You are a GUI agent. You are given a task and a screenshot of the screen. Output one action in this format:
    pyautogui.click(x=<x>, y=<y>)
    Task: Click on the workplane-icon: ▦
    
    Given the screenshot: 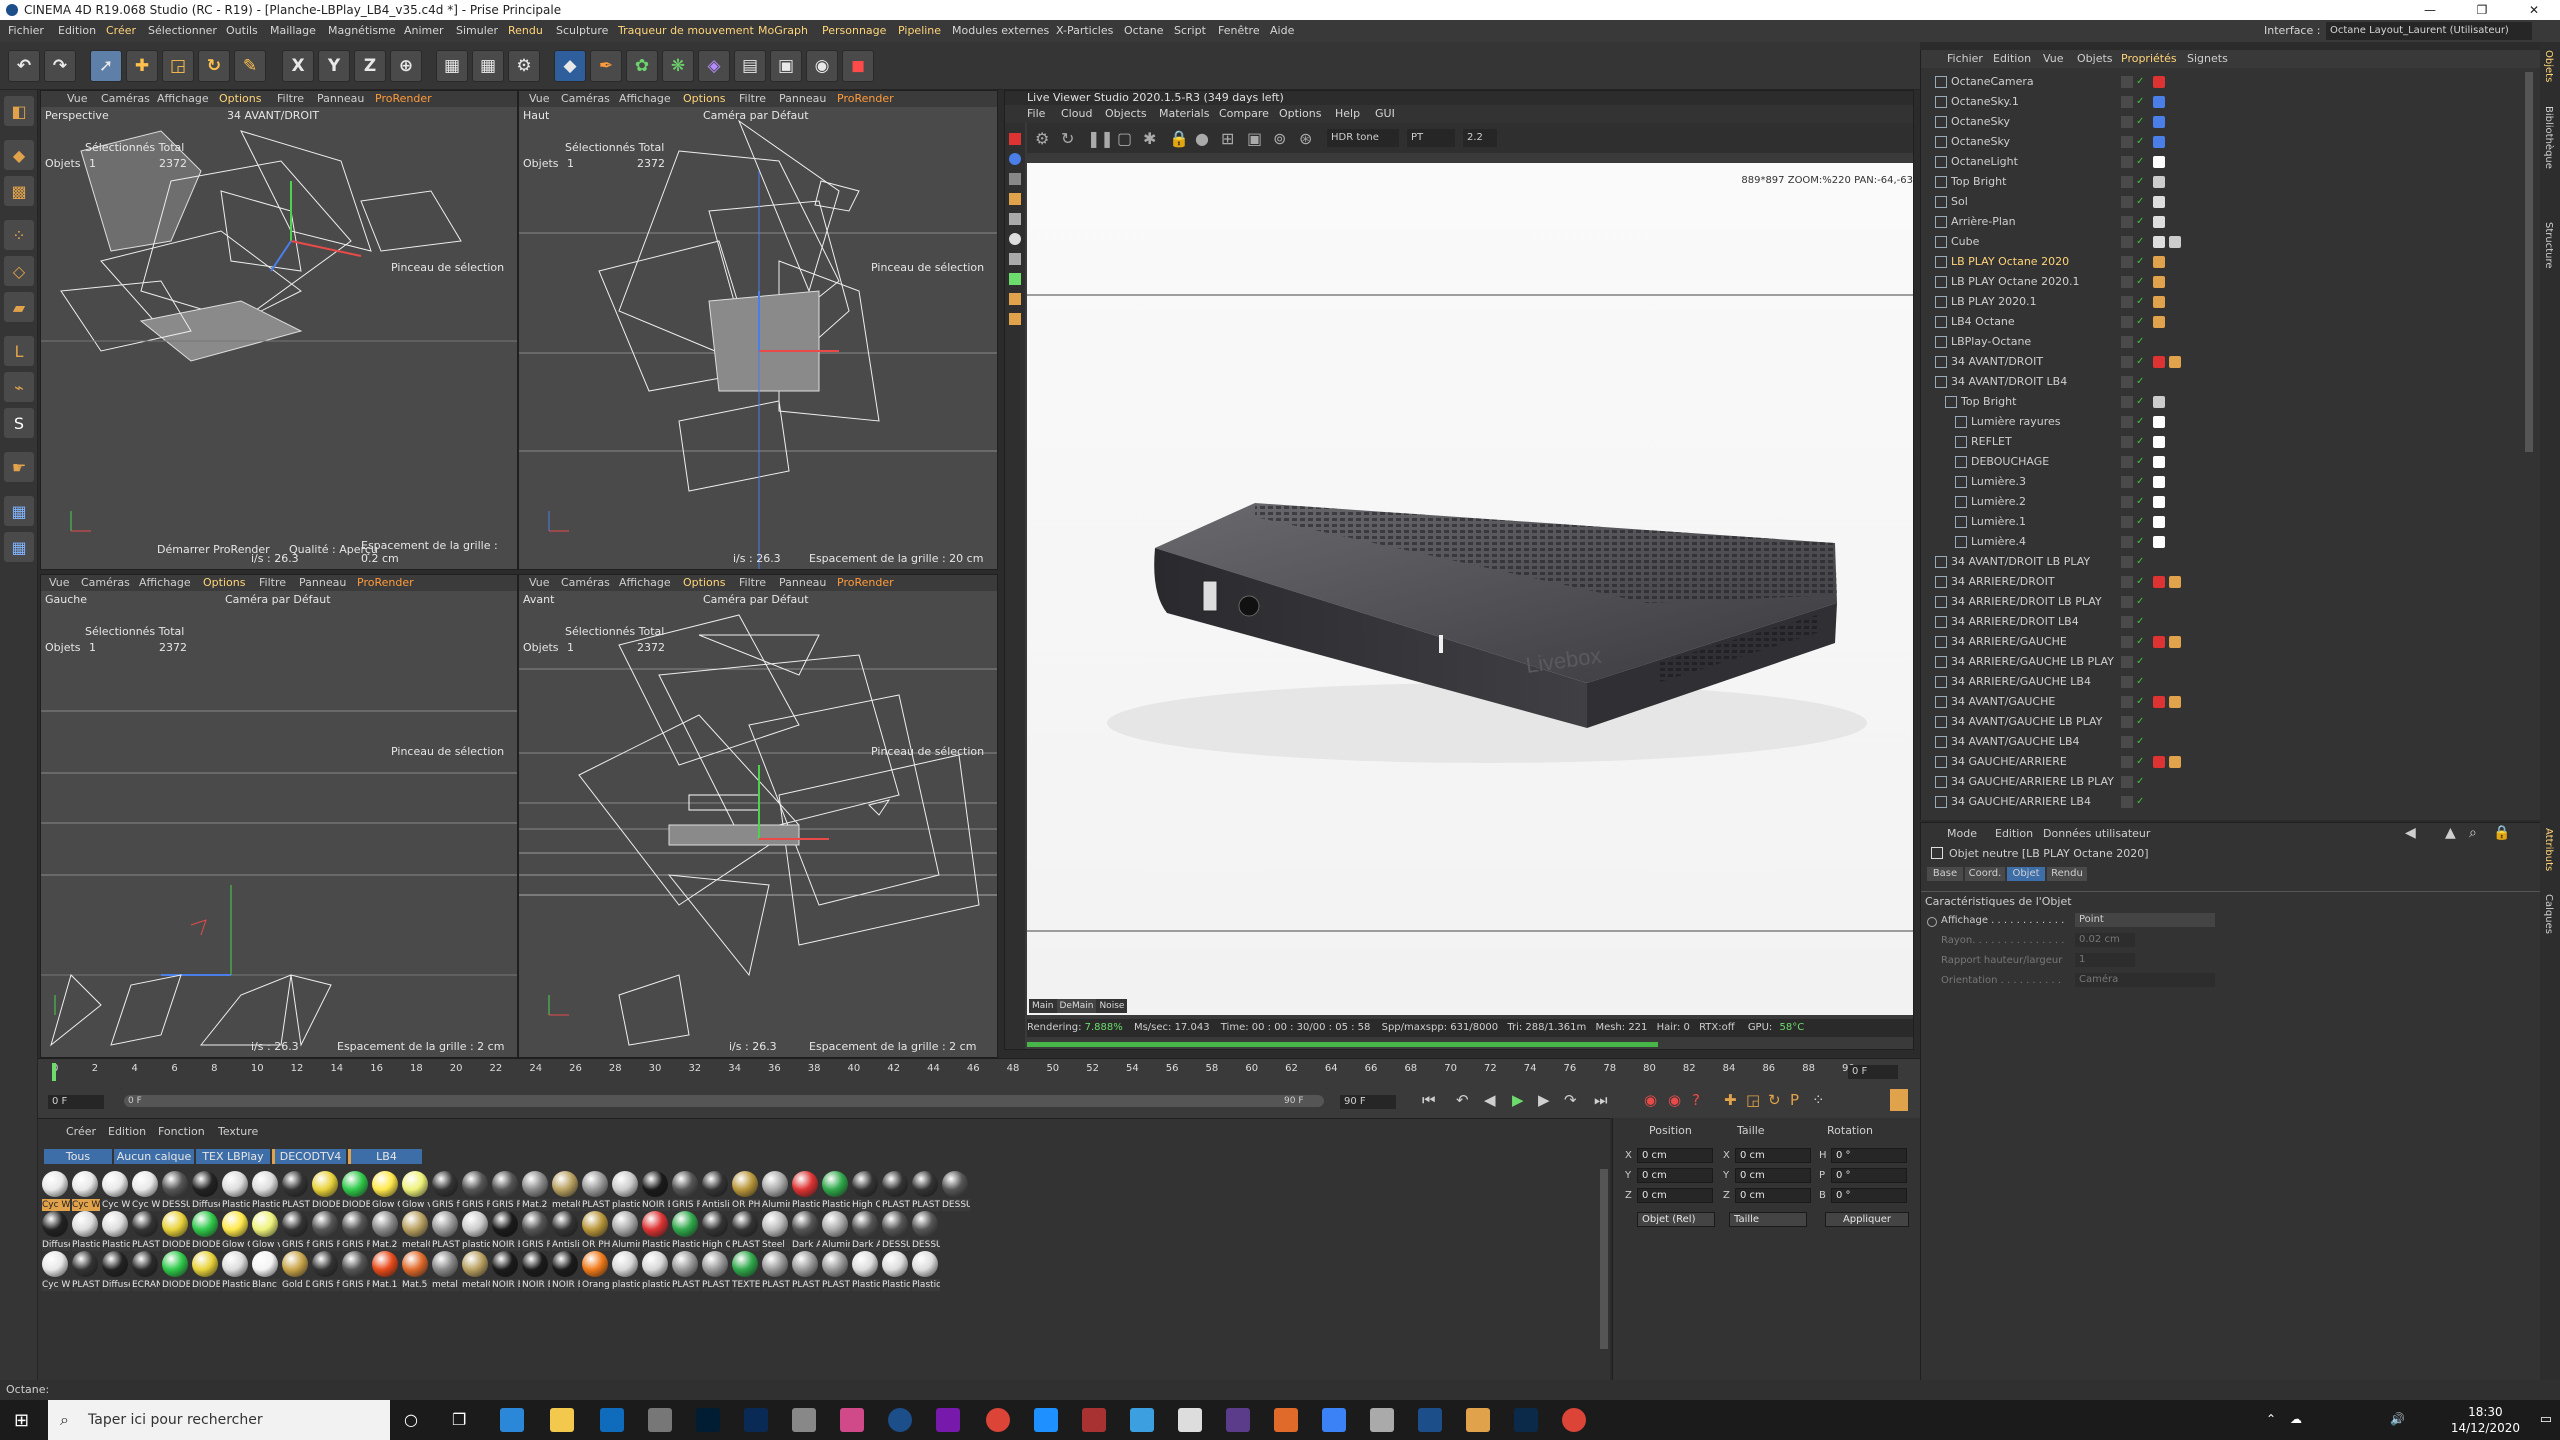 What is the action you would take?
    pyautogui.click(x=19, y=511)
    